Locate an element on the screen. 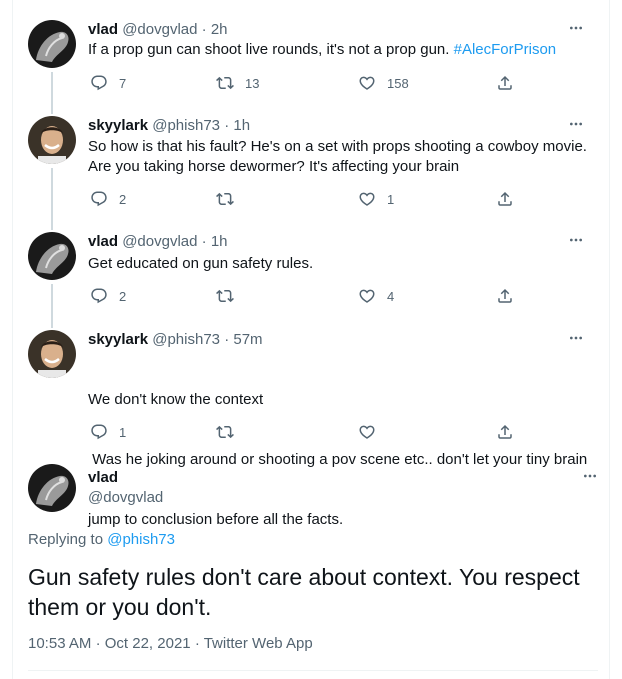  tweet-actions: 1 is located at coordinates (303, 433).